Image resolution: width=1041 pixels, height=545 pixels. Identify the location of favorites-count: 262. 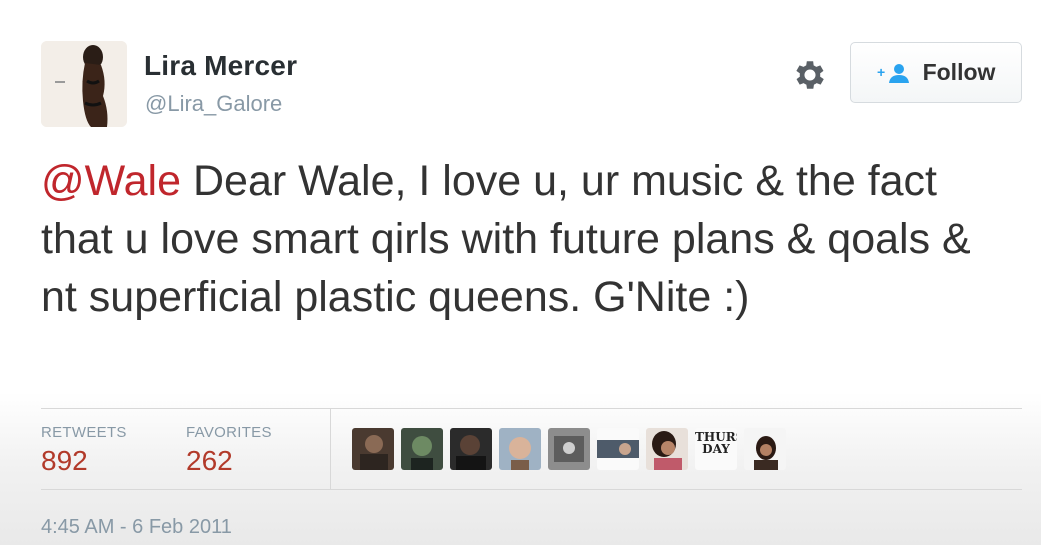
(209, 461).